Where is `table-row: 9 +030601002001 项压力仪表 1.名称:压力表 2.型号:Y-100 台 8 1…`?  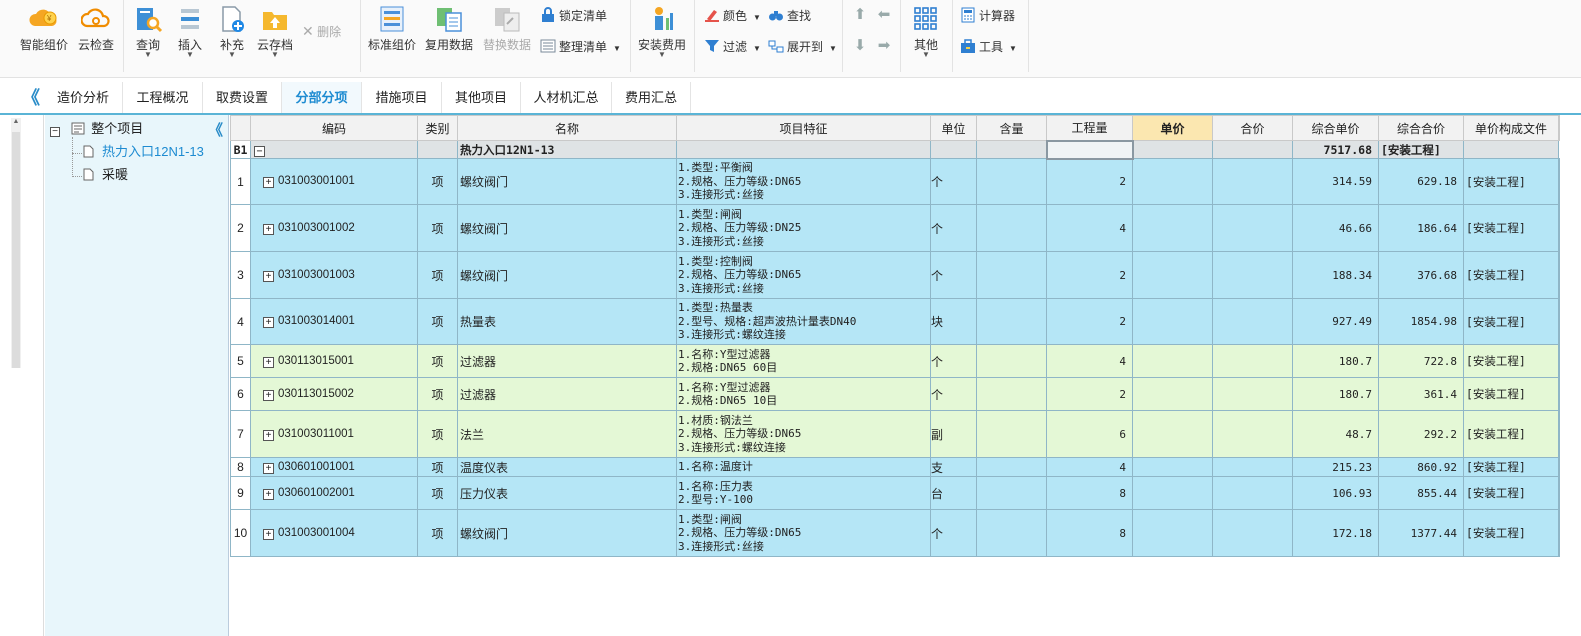
table-row: 9 +030601002001 项压力仪表 1.名称:压力表 2.型号:Y-100 台 8 1… is located at coordinates (895, 493).